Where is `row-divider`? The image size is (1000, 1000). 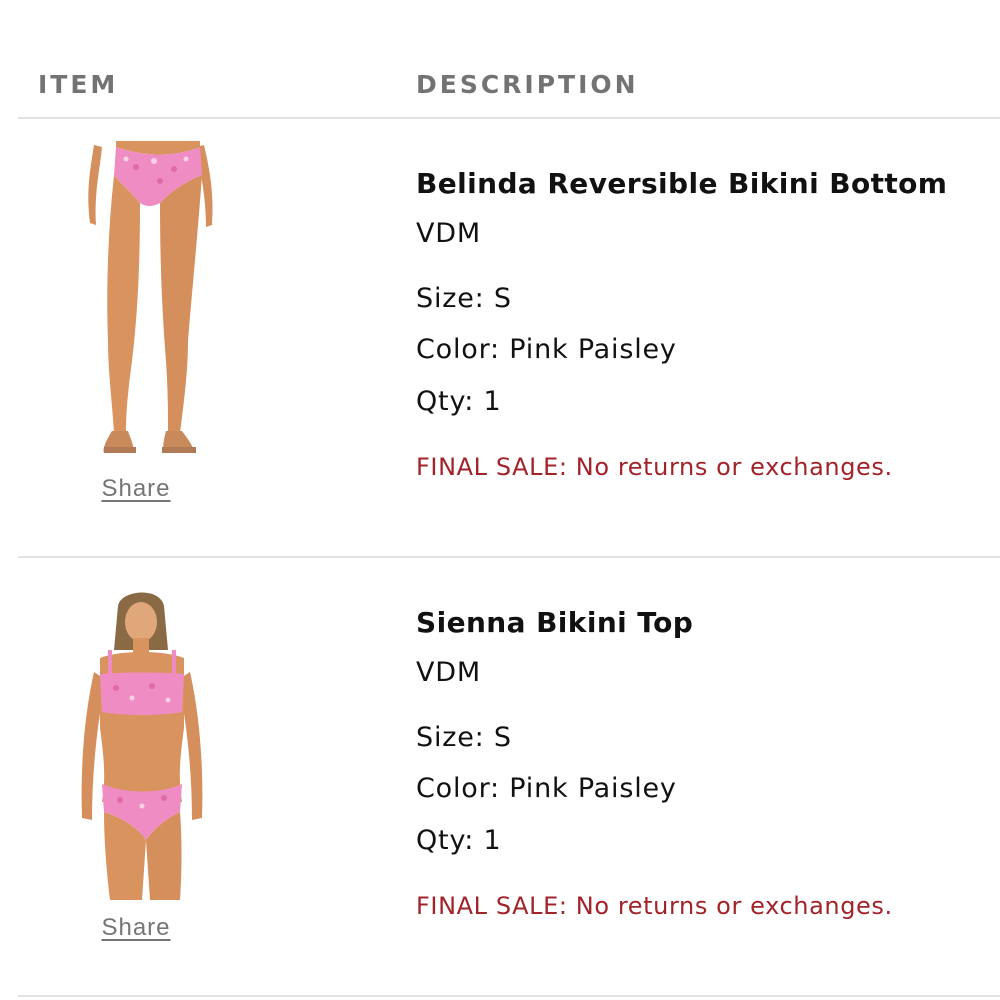
row-divider is located at coordinates (509, 996).